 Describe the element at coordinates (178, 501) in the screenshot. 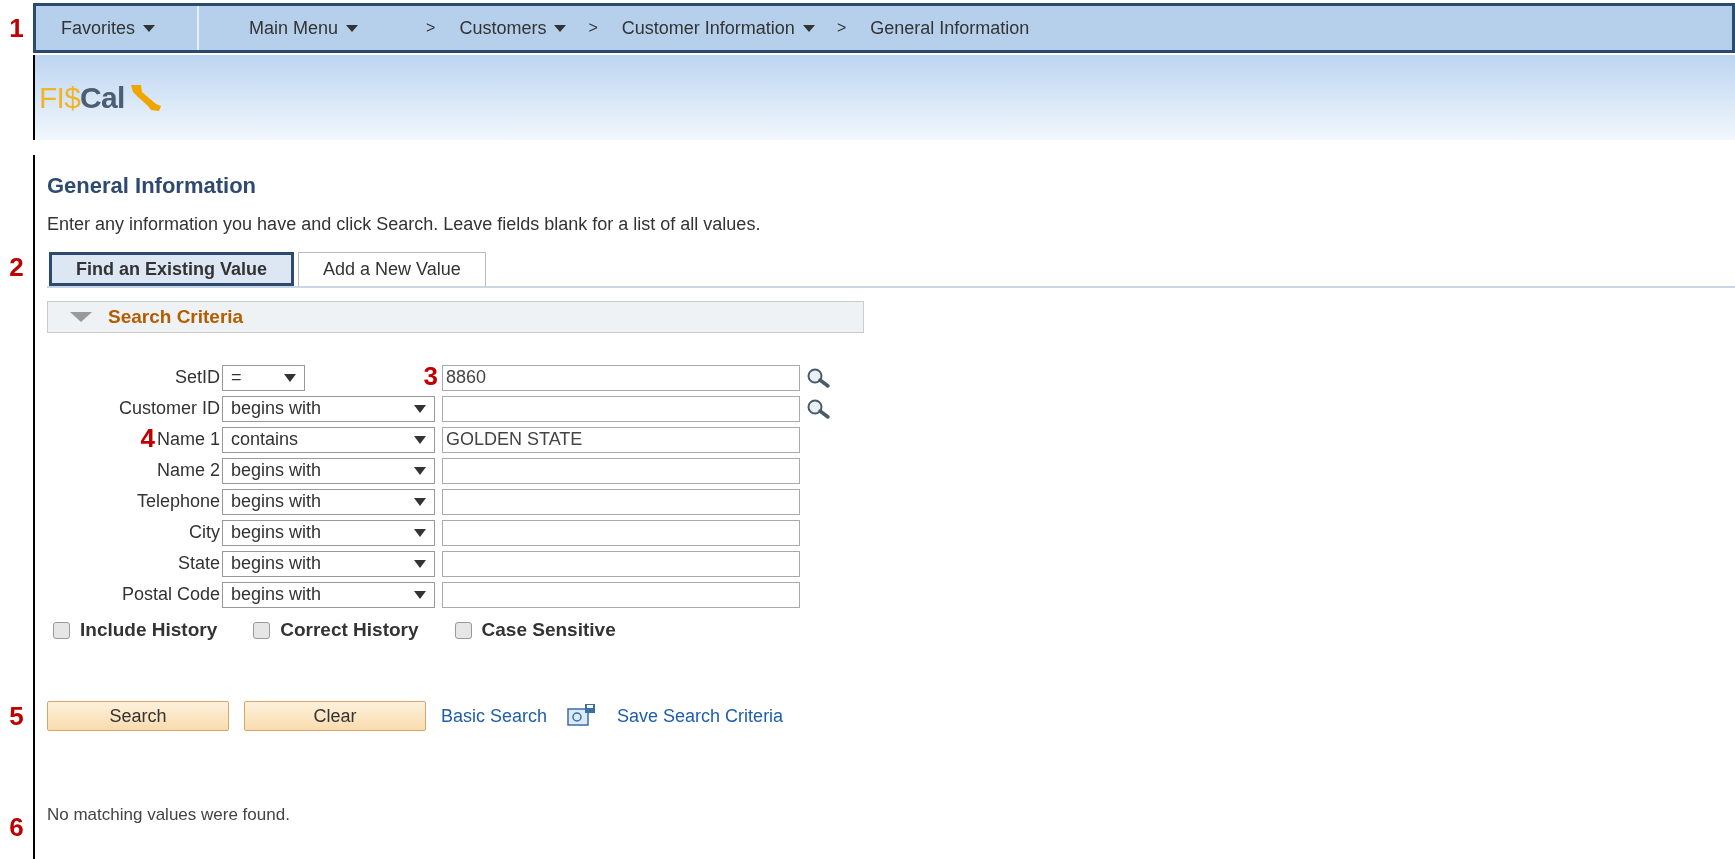

I see `field-label: Telephone` at that location.